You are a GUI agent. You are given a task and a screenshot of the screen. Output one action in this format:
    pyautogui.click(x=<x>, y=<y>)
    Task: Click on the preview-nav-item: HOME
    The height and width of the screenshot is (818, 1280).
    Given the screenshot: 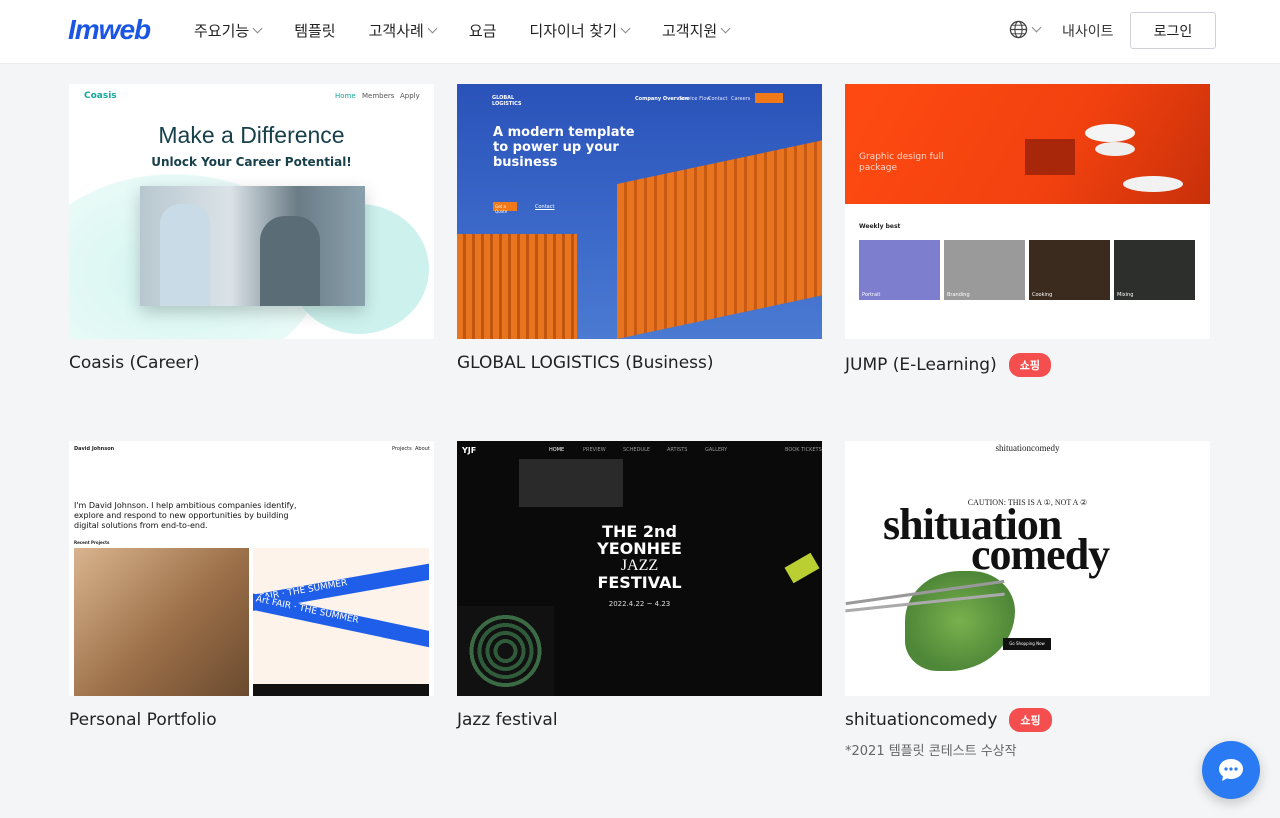 What is the action you would take?
    pyautogui.click(x=557, y=450)
    